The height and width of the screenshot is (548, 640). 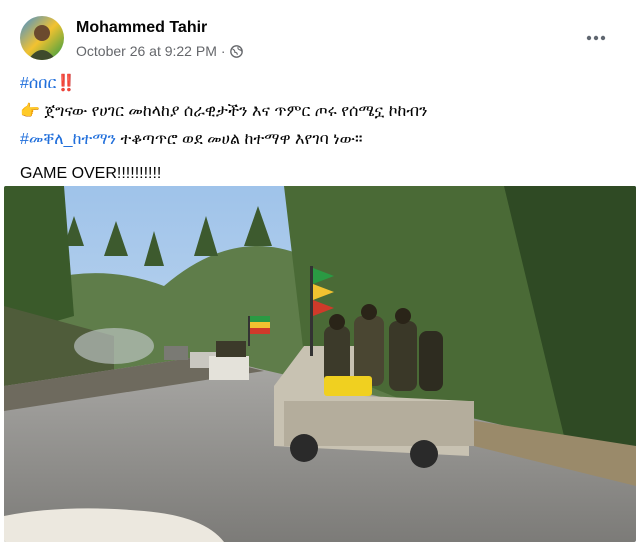 I want to click on post-header: Mohammed Tahir October 26 at 9:22 PM ·, so click(x=325, y=41).